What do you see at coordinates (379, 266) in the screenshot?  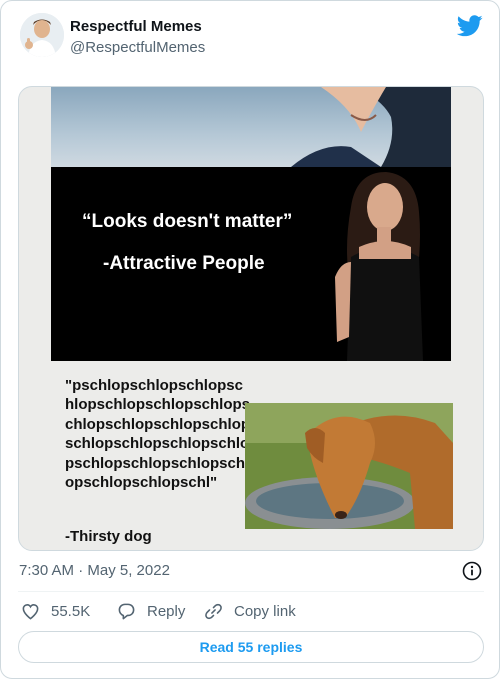 I see `woman-photo` at bounding box center [379, 266].